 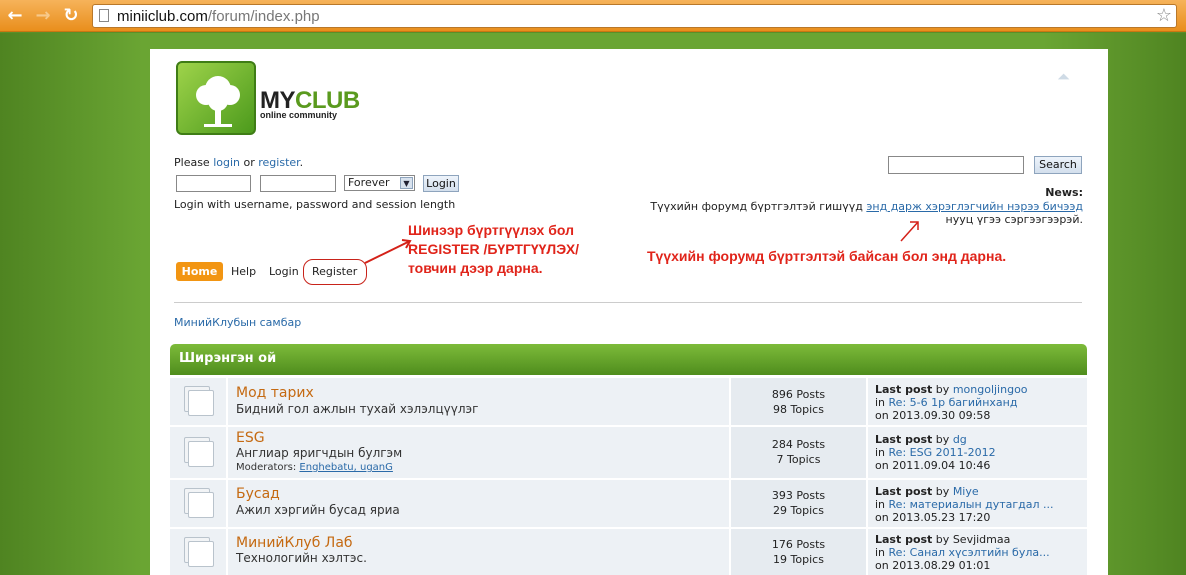 I want to click on divider, so click(x=628, y=302).